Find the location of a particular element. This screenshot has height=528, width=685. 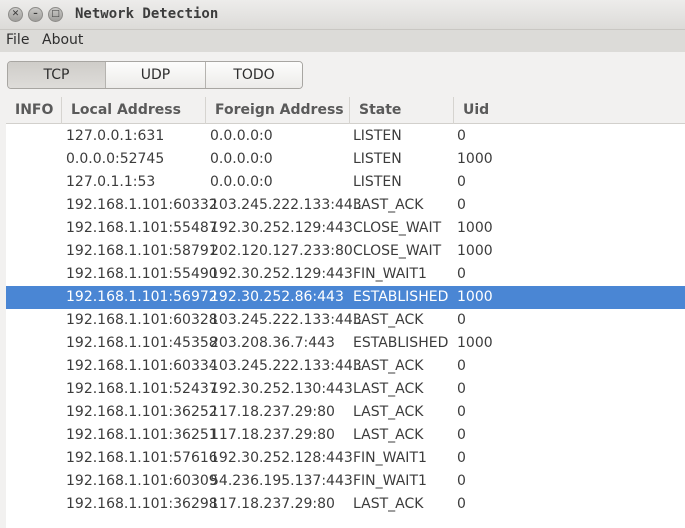

cell-foreign: 192.30.252.128:443 is located at coordinates (281, 458).